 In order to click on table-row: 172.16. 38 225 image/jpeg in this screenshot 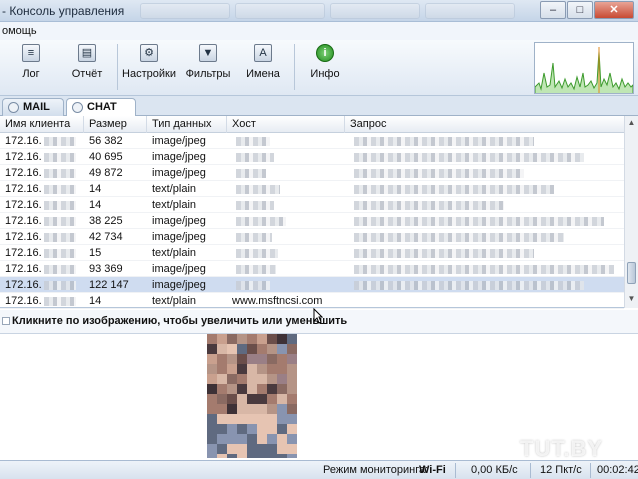, I will do `click(312, 221)`.